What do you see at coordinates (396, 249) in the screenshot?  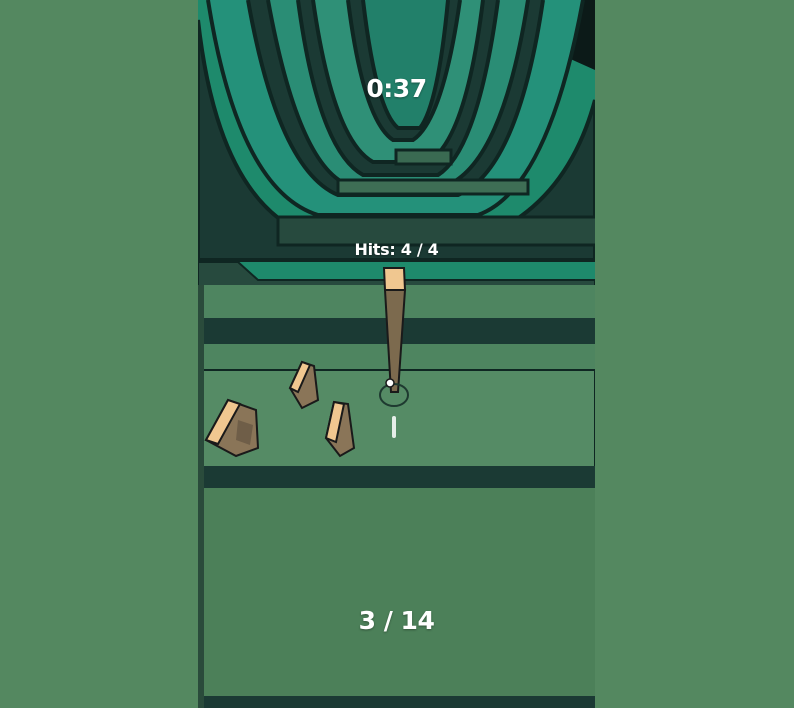 I see `hits-counter: Hits: 4 / 4` at bounding box center [396, 249].